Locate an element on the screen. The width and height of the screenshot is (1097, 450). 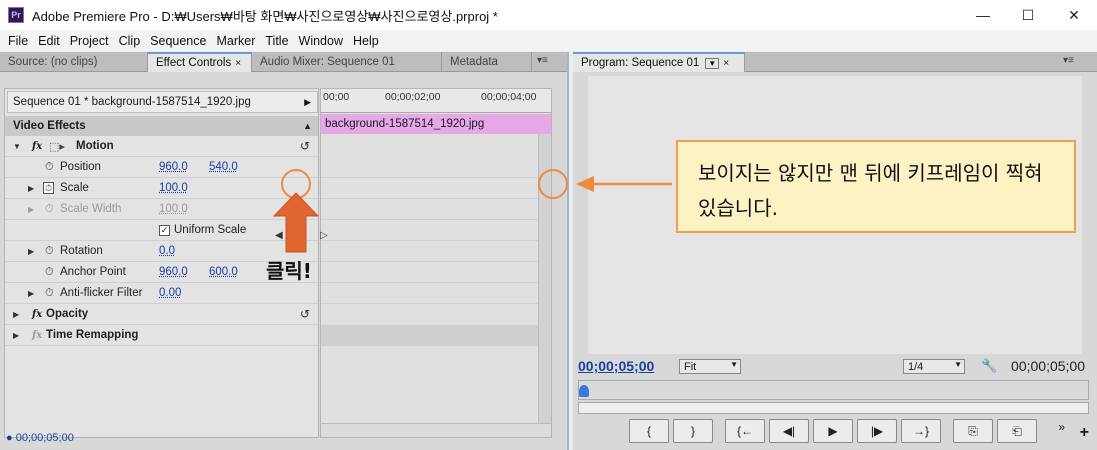
menu-clip: Clip is located at coordinates (130, 41).